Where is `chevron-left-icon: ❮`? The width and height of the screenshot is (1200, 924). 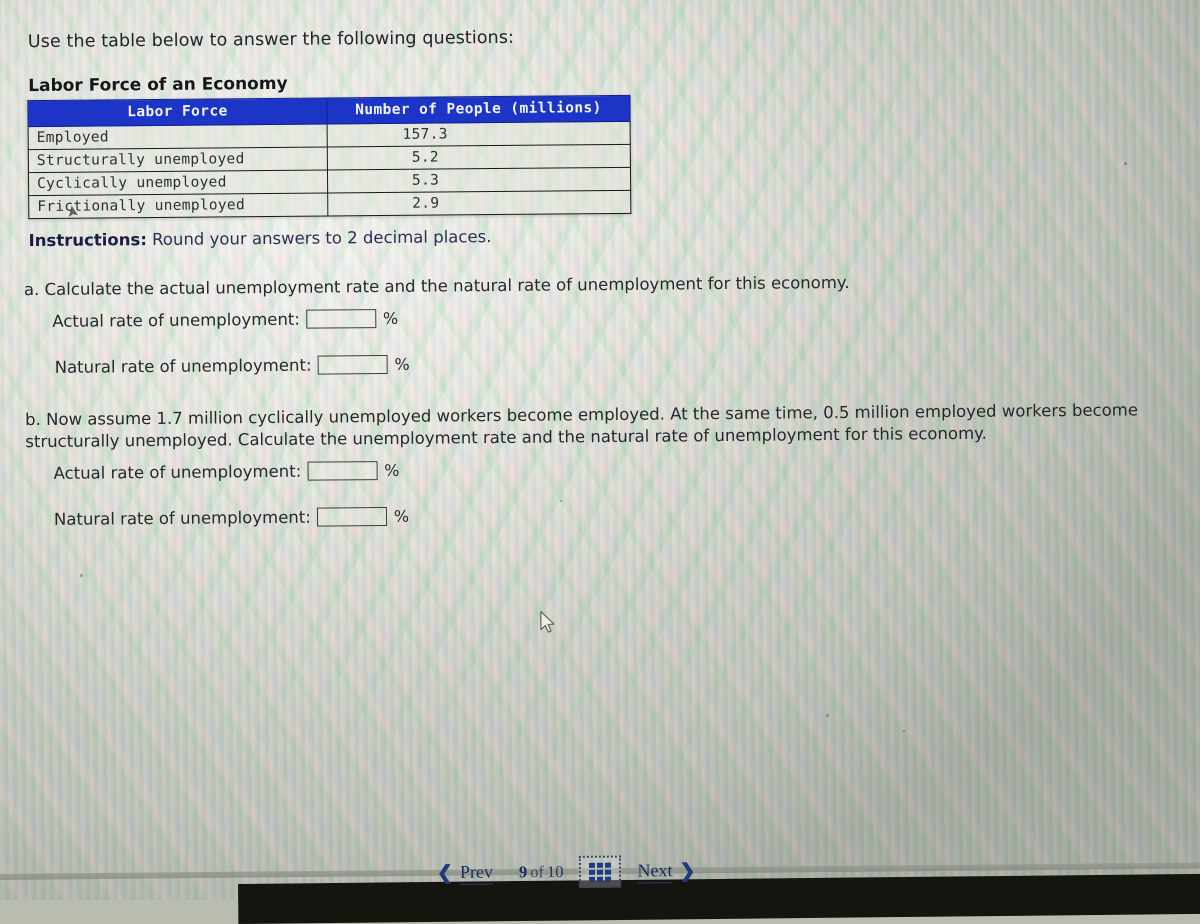
chevron-left-icon: ❮ is located at coordinates (445, 872).